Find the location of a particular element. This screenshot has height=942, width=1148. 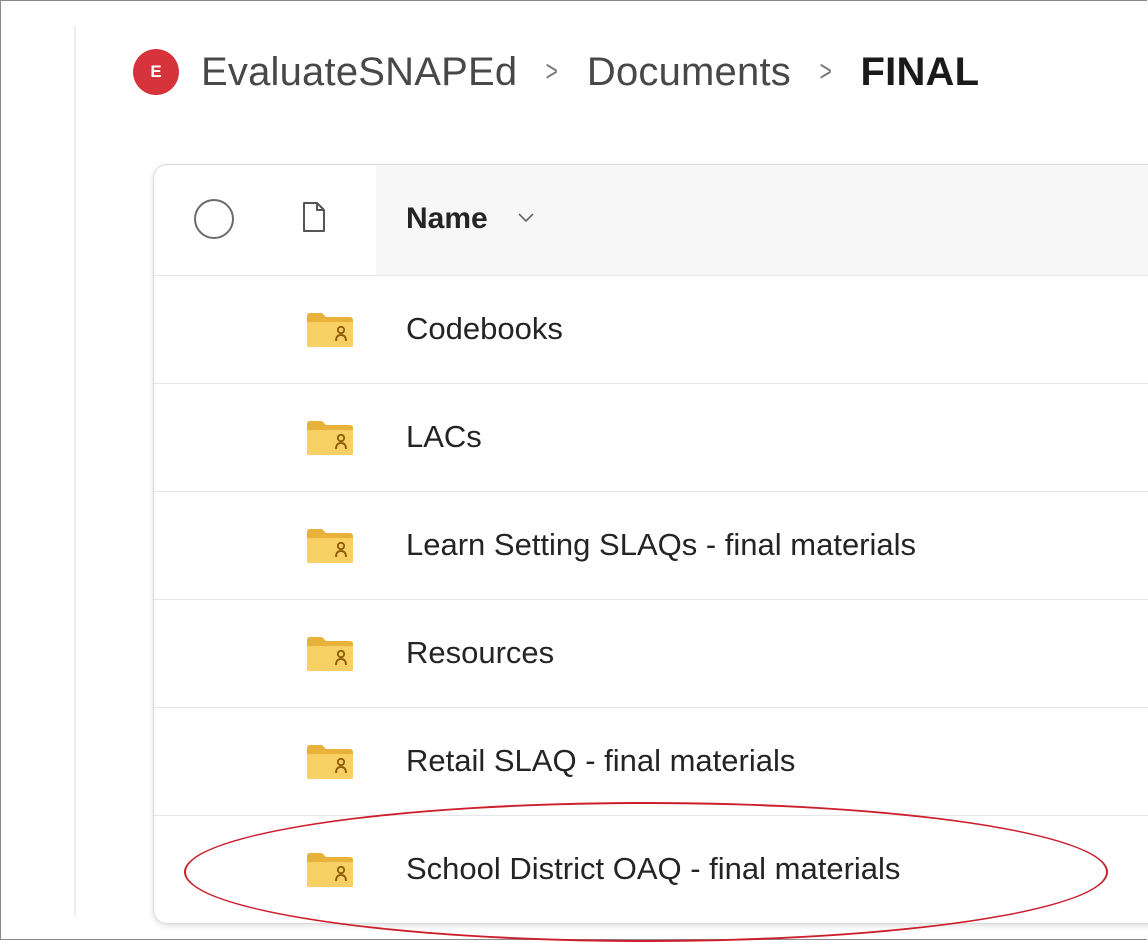

list-item-name: Codebooks is located at coordinates (484, 329).